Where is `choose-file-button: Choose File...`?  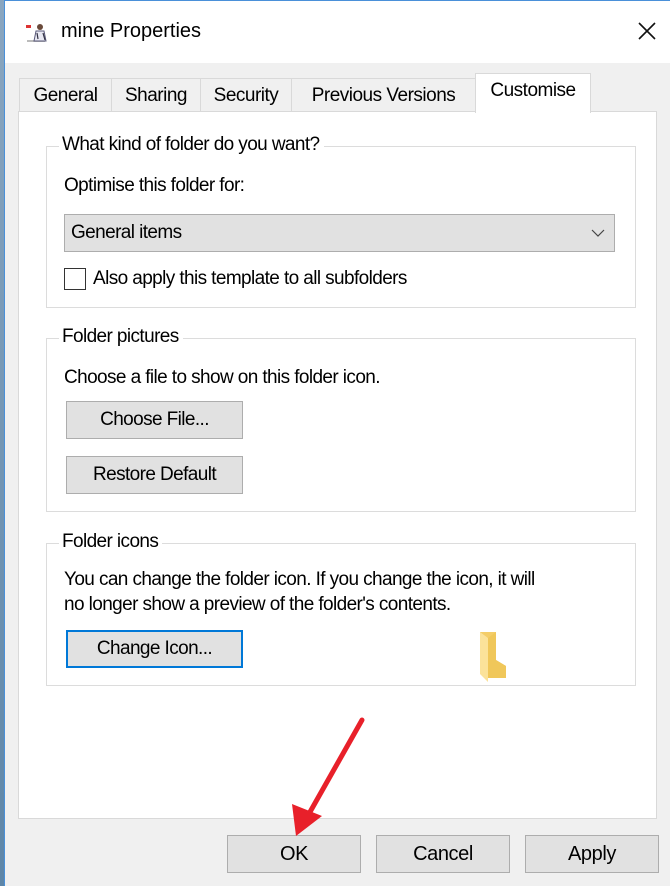
choose-file-button: Choose File... is located at coordinates (154, 420).